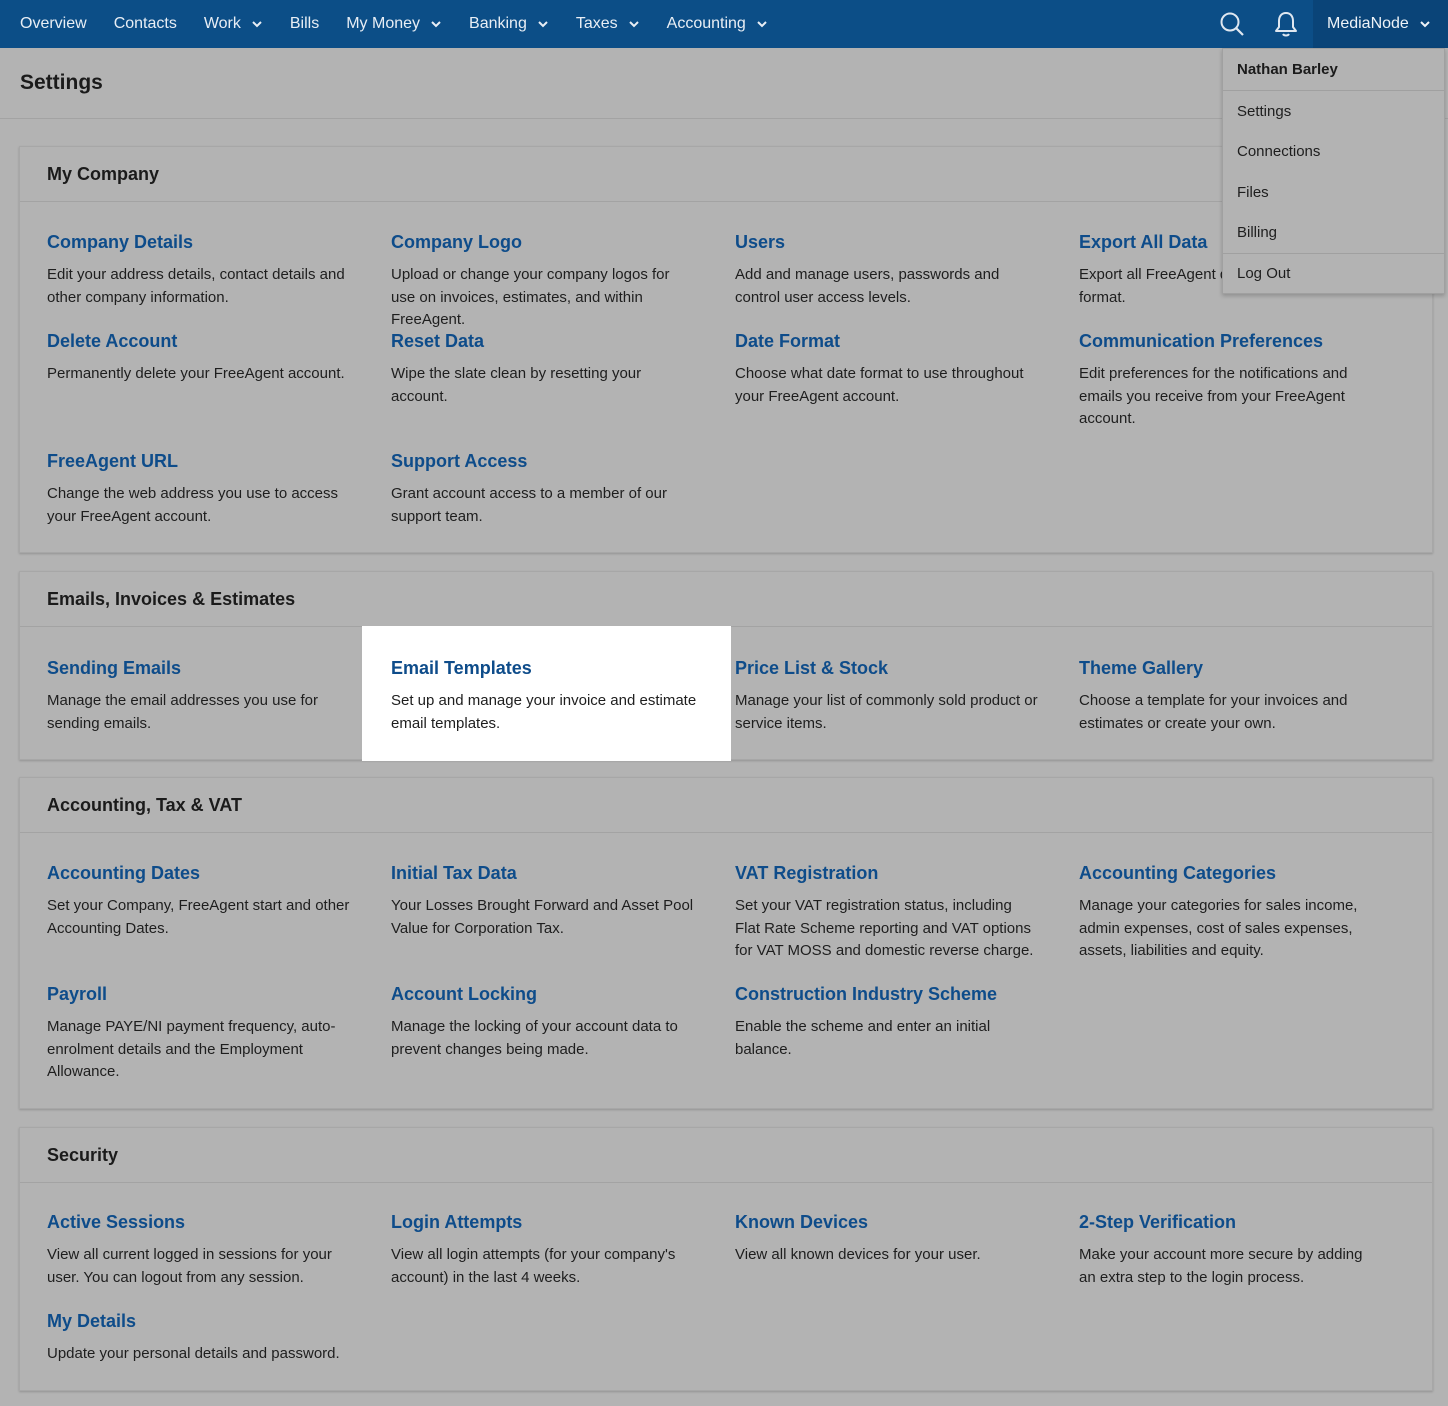  What do you see at coordinates (886, 668) in the screenshot?
I see `setting-title: Price List & Stock` at bounding box center [886, 668].